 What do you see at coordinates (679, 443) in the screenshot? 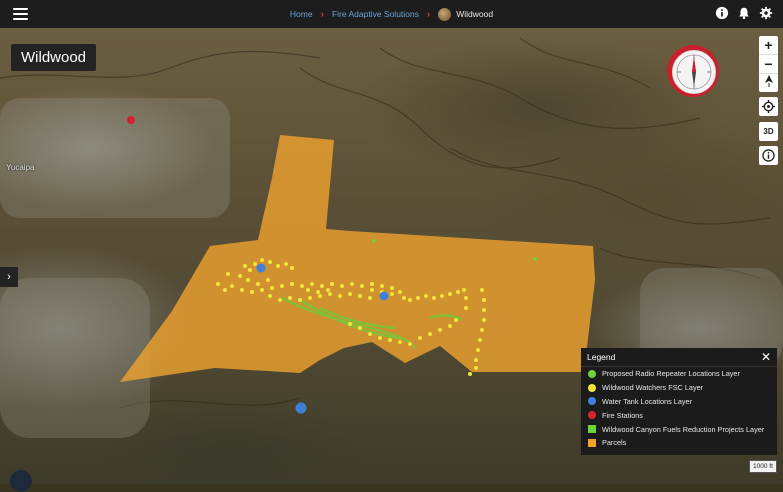
I see `legend-item: Parcels` at bounding box center [679, 443].